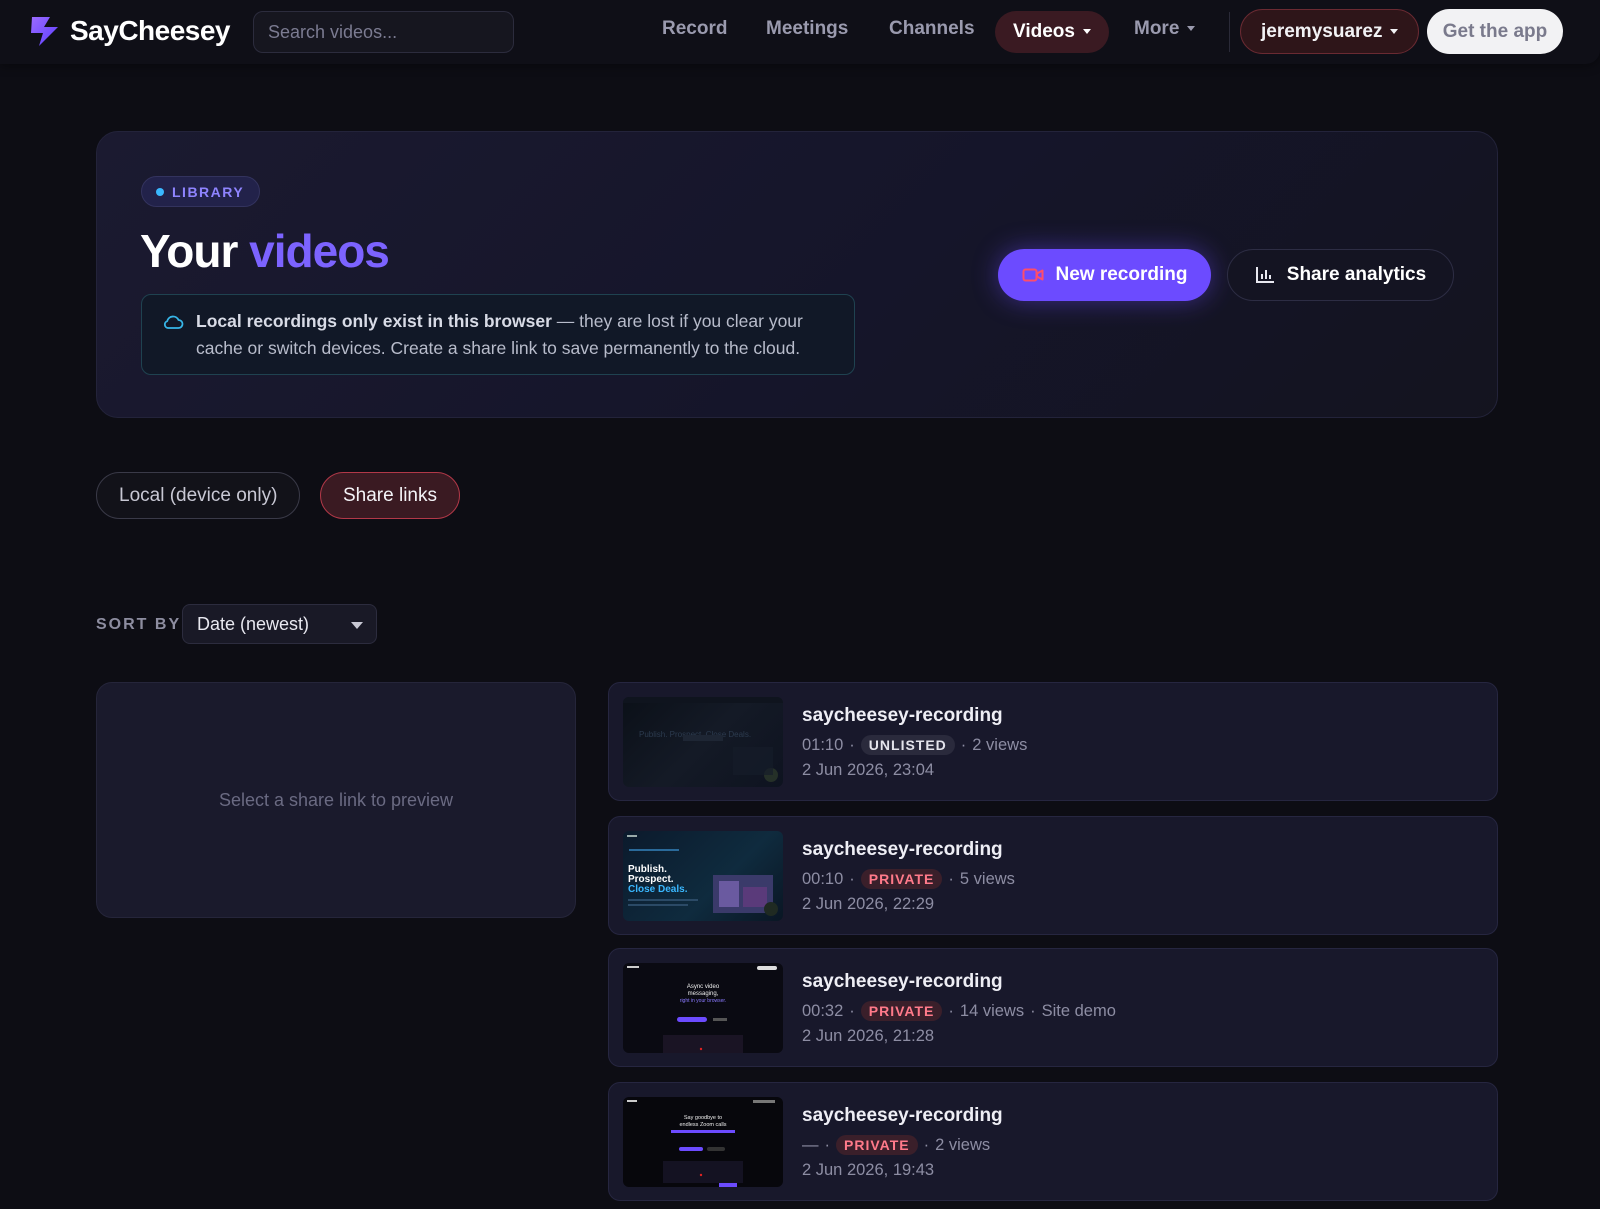 This screenshot has height=1209, width=1600. I want to click on nav-record: Record, so click(694, 29).